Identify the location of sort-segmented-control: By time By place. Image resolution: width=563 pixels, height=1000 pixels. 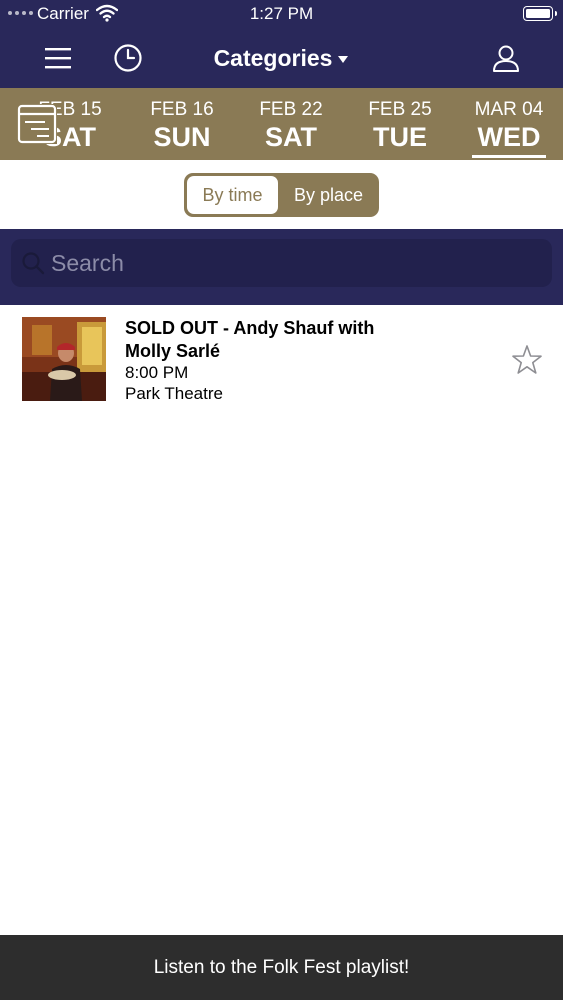
(281, 195).